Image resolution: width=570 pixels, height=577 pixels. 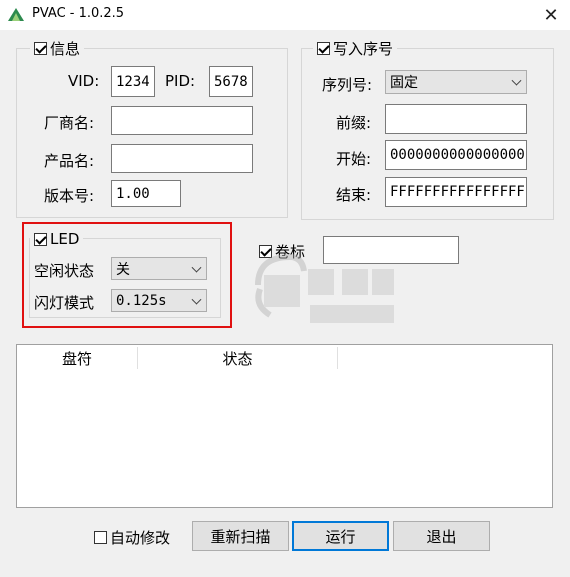 I want to click on exit-button: 退出, so click(x=441, y=536).